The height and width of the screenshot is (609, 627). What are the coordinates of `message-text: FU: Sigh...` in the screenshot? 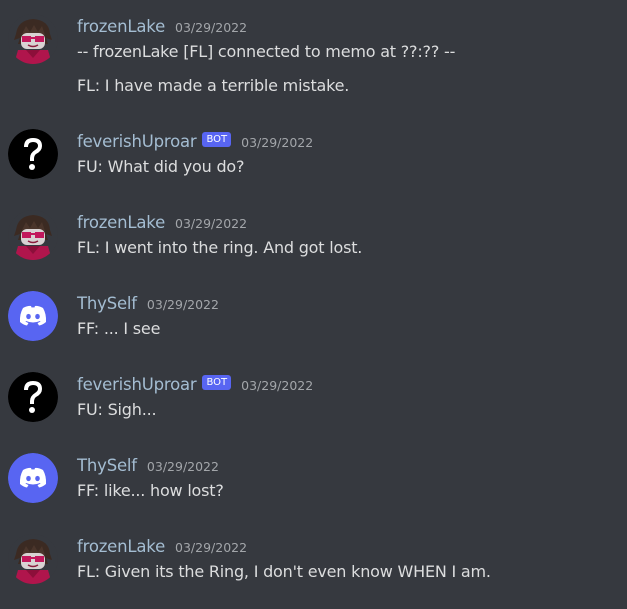 It's located at (117, 409).